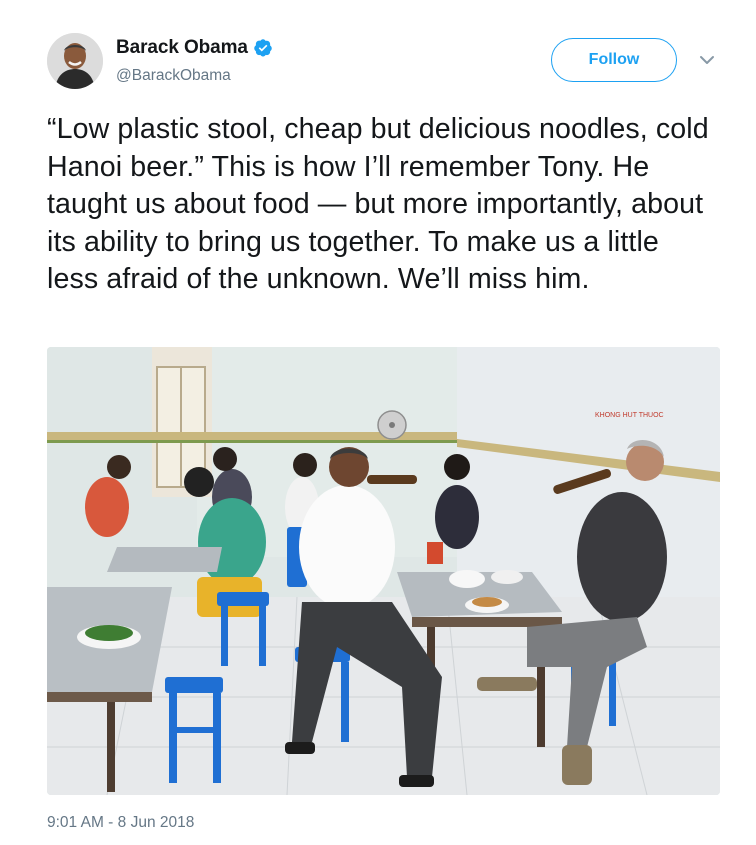 The image size is (756, 845). Describe the element at coordinates (707, 60) in the screenshot. I see `chevron-down-icon` at that location.